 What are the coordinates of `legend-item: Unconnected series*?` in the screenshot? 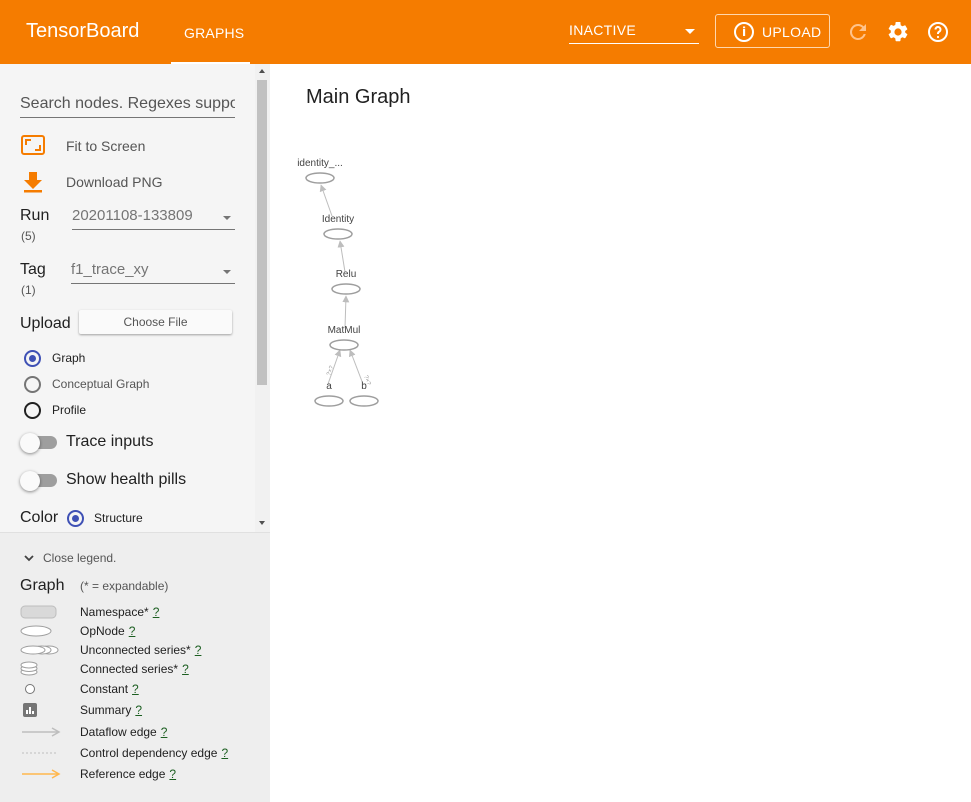 It's located at (140, 650).